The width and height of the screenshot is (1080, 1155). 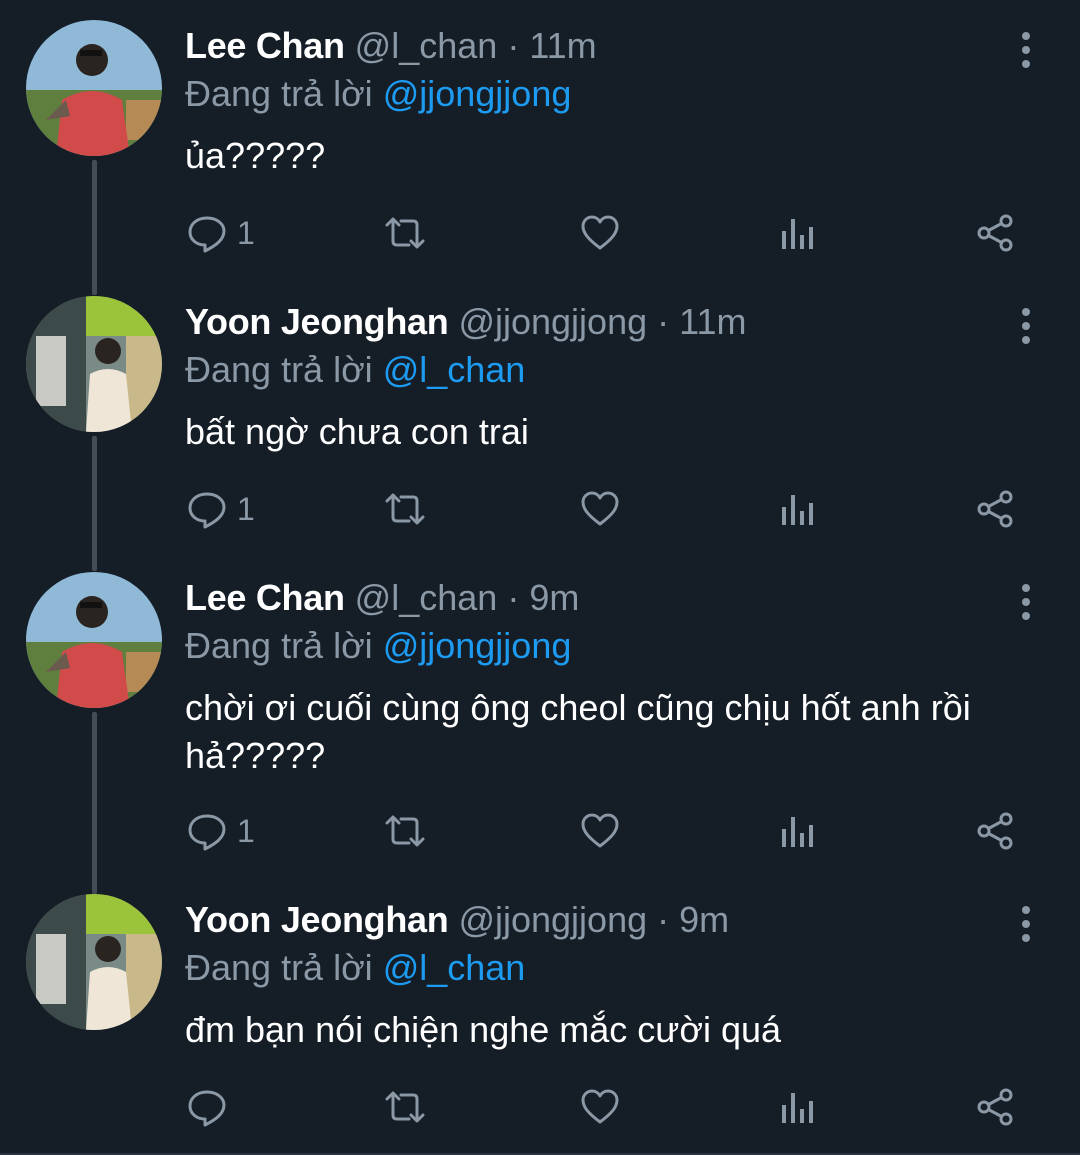 What do you see at coordinates (600, 46) in the screenshot?
I see `tweet-header: Lee Chan @l_chan · 11m` at bounding box center [600, 46].